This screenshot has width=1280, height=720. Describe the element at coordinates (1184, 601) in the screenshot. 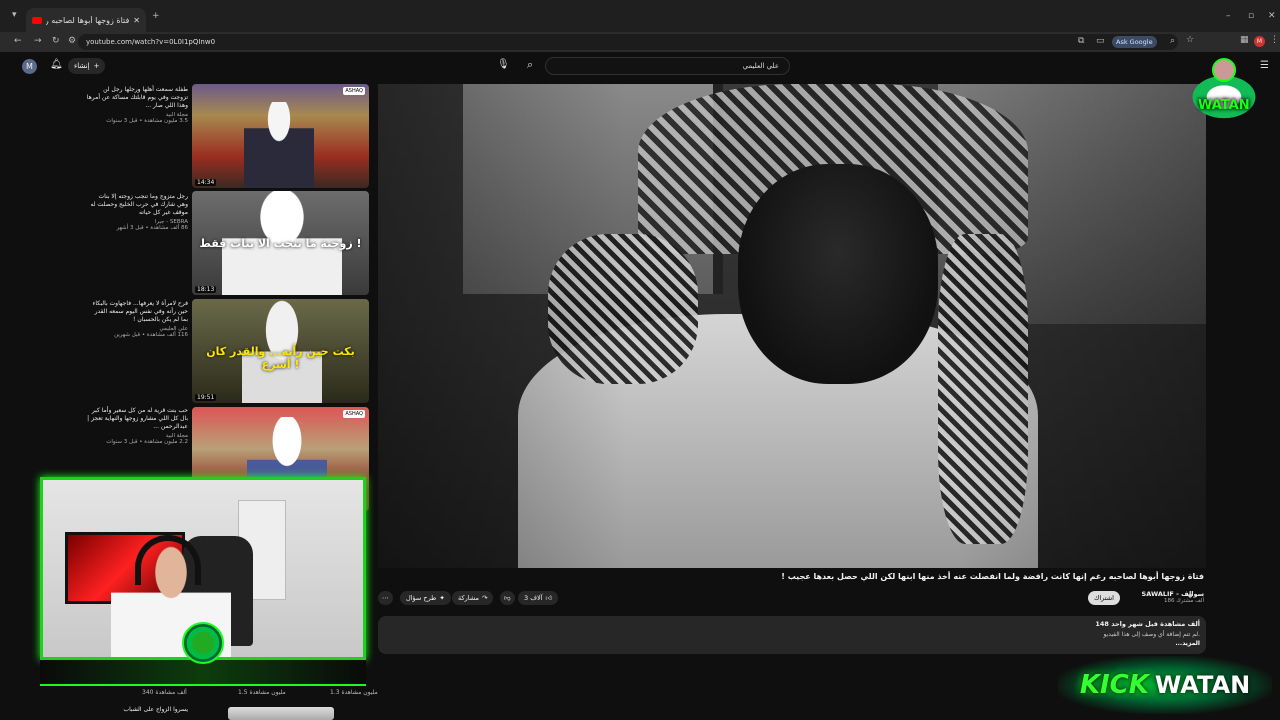

I see `subscriber-count: 186 ألف مشترك` at that location.